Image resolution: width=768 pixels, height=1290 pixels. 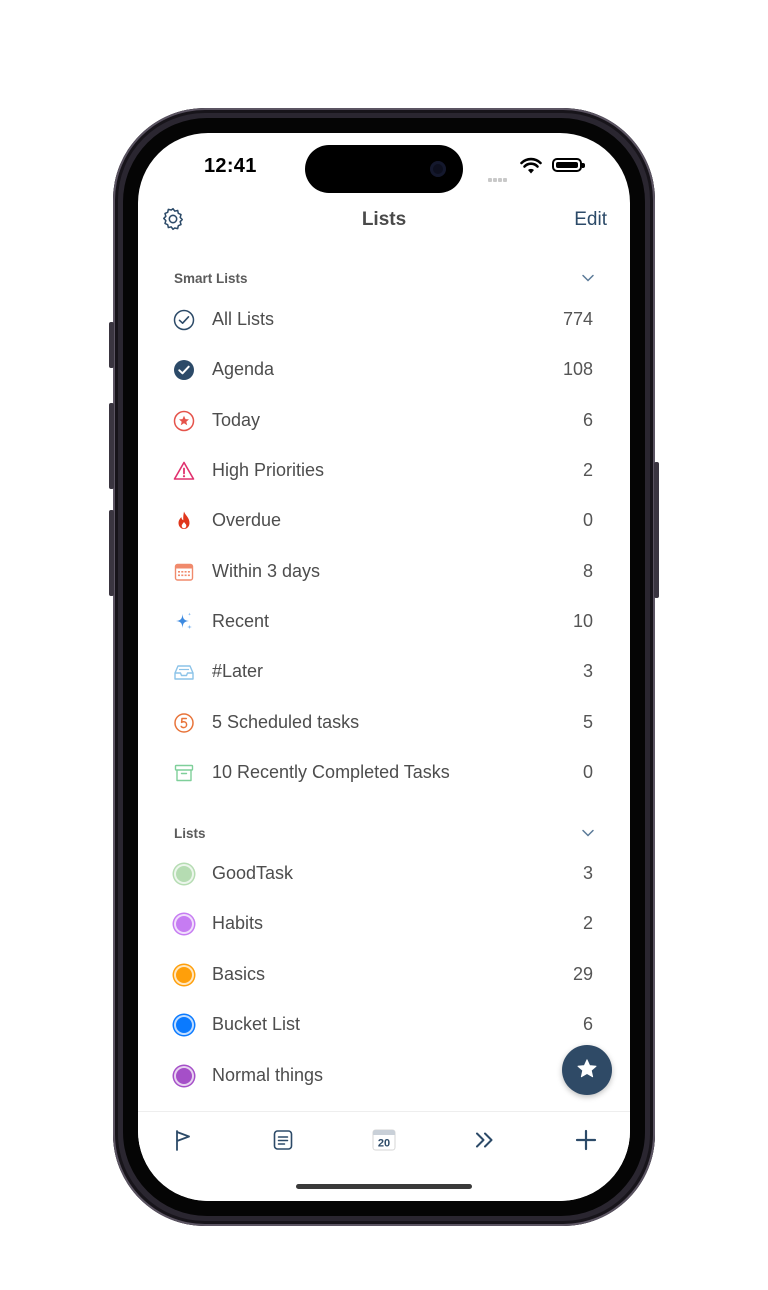 I want to click on calendar-day-number: 20, so click(x=384, y=1144).